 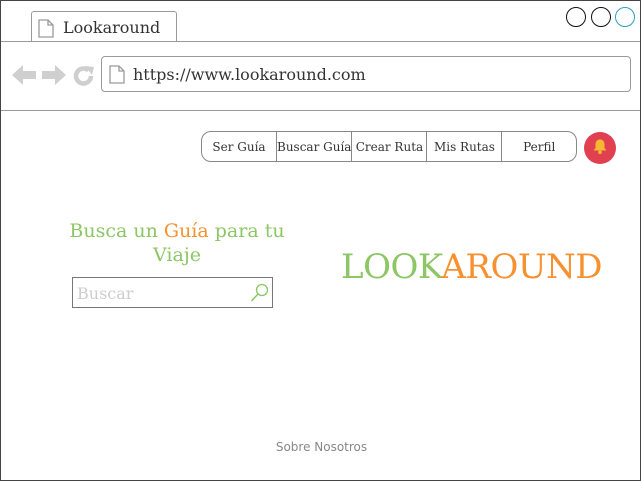 I want to click on tab-title: Lookaround, so click(x=112, y=27).